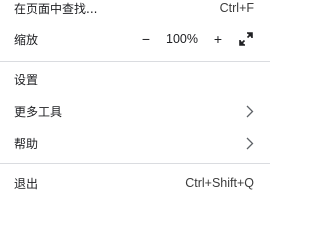  Describe the element at coordinates (135, 9) in the screenshot. I see `menu-item-find: 在页面中查找... Ctrl+F` at that location.